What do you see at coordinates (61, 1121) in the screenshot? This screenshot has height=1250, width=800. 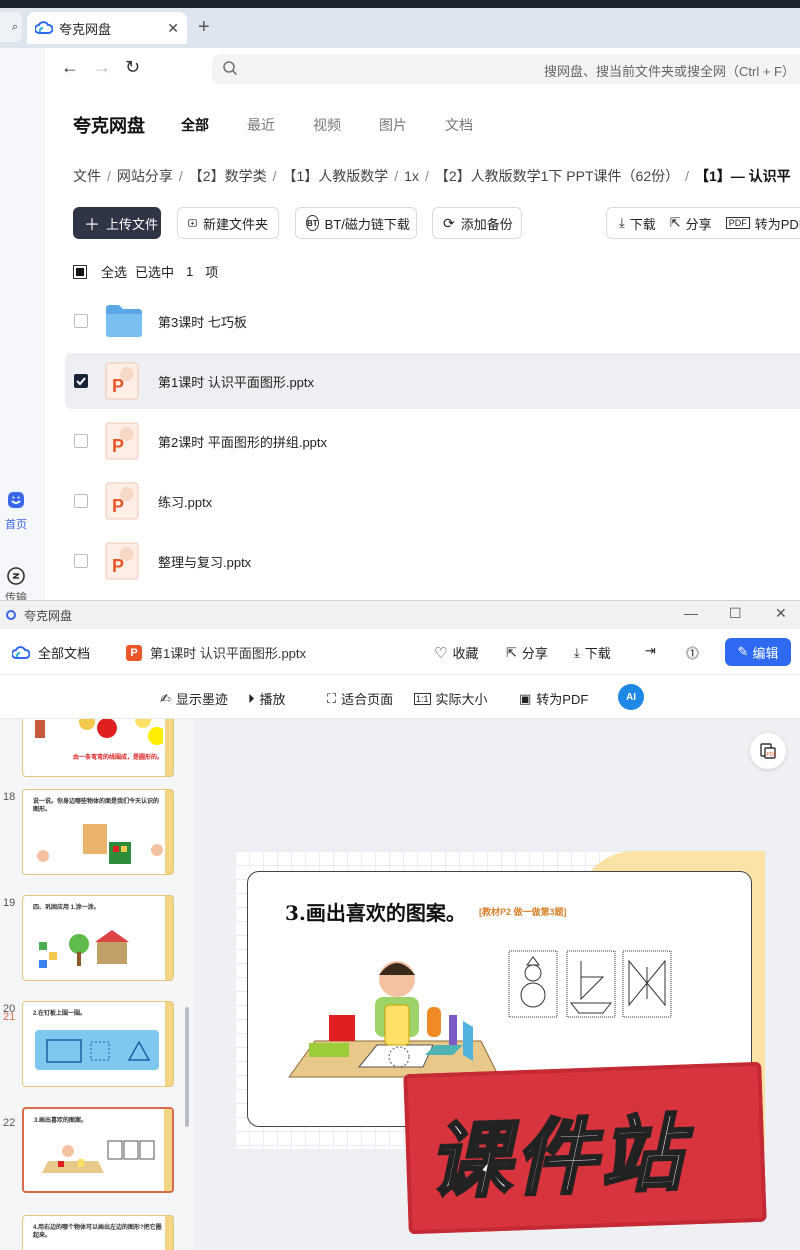 I see `thumb-text: 3.画出喜欢的图案。` at bounding box center [61, 1121].